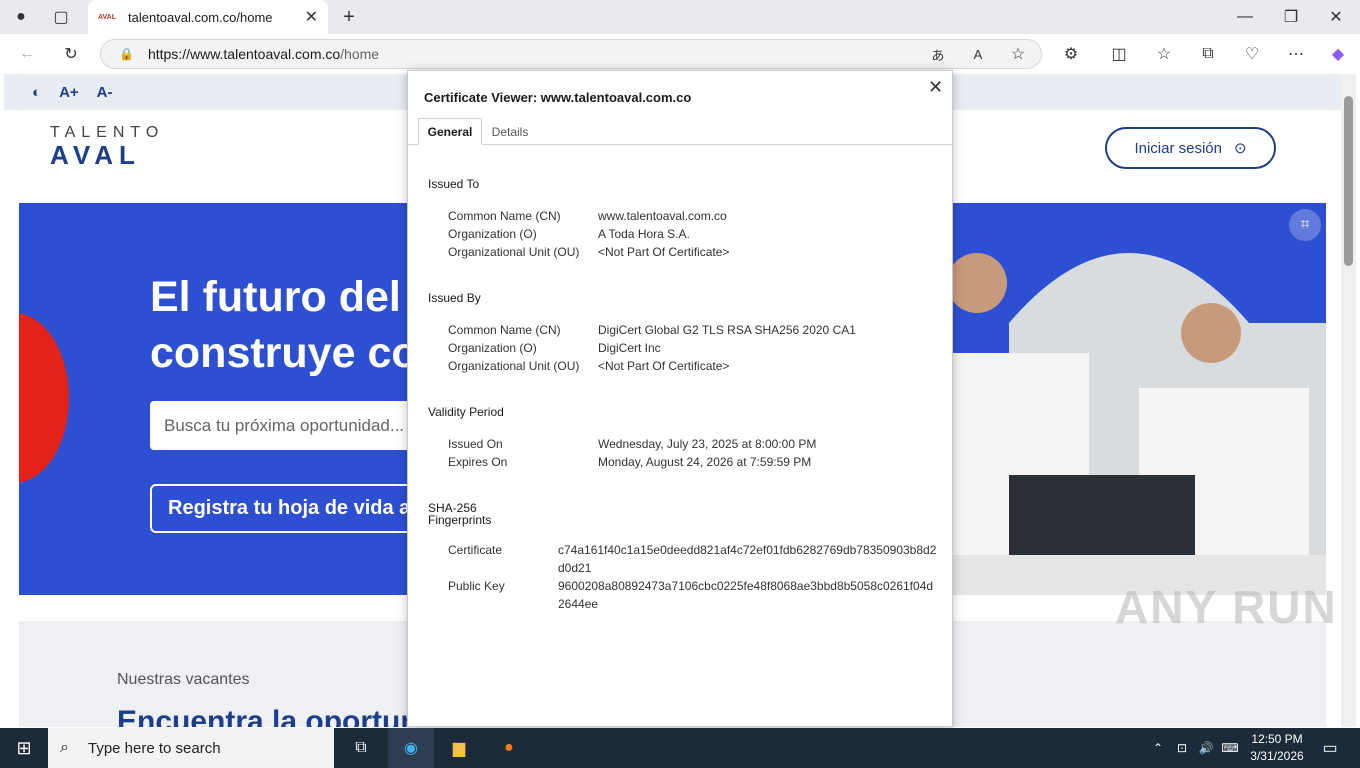 The width and height of the screenshot is (1360, 768). Describe the element at coordinates (571, 54) in the screenshot. I see `address-bar: 🔒 https://www.talentoaval.com.co/home` at that location.